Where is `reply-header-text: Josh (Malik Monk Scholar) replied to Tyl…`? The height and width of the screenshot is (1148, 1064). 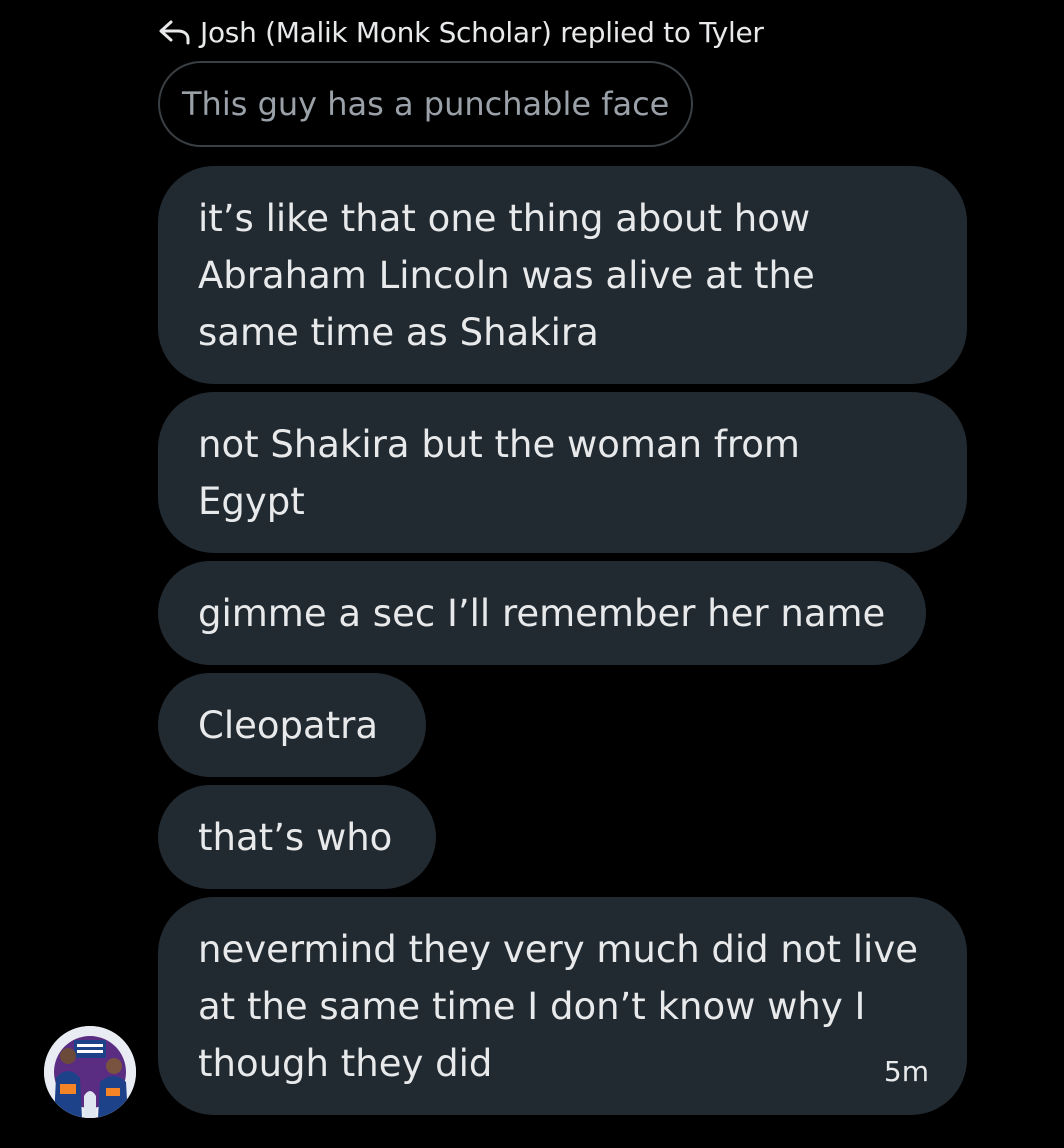
reply-header-text: Josh (Malik Monk Scholar) replied to Tyl… is located at coordinates (482, 32).